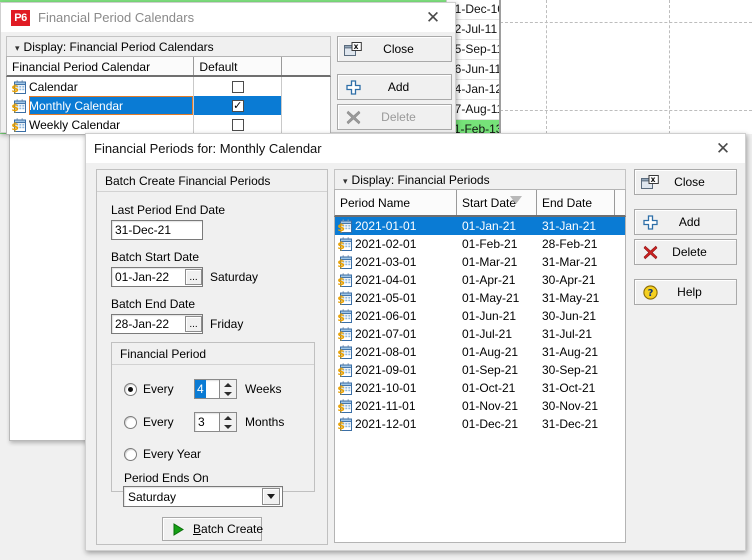 Image resolution: width=752 pixels, height=560 pixels. I want to click on help-button: ? Help, so click(685, 292).